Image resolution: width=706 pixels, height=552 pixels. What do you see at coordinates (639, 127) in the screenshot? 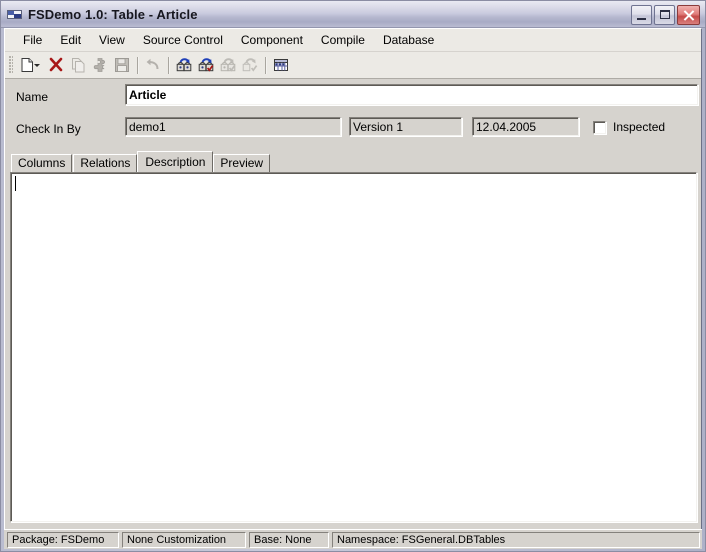
I see `inspected-label: Inspected` at bounding box center [639, 127].